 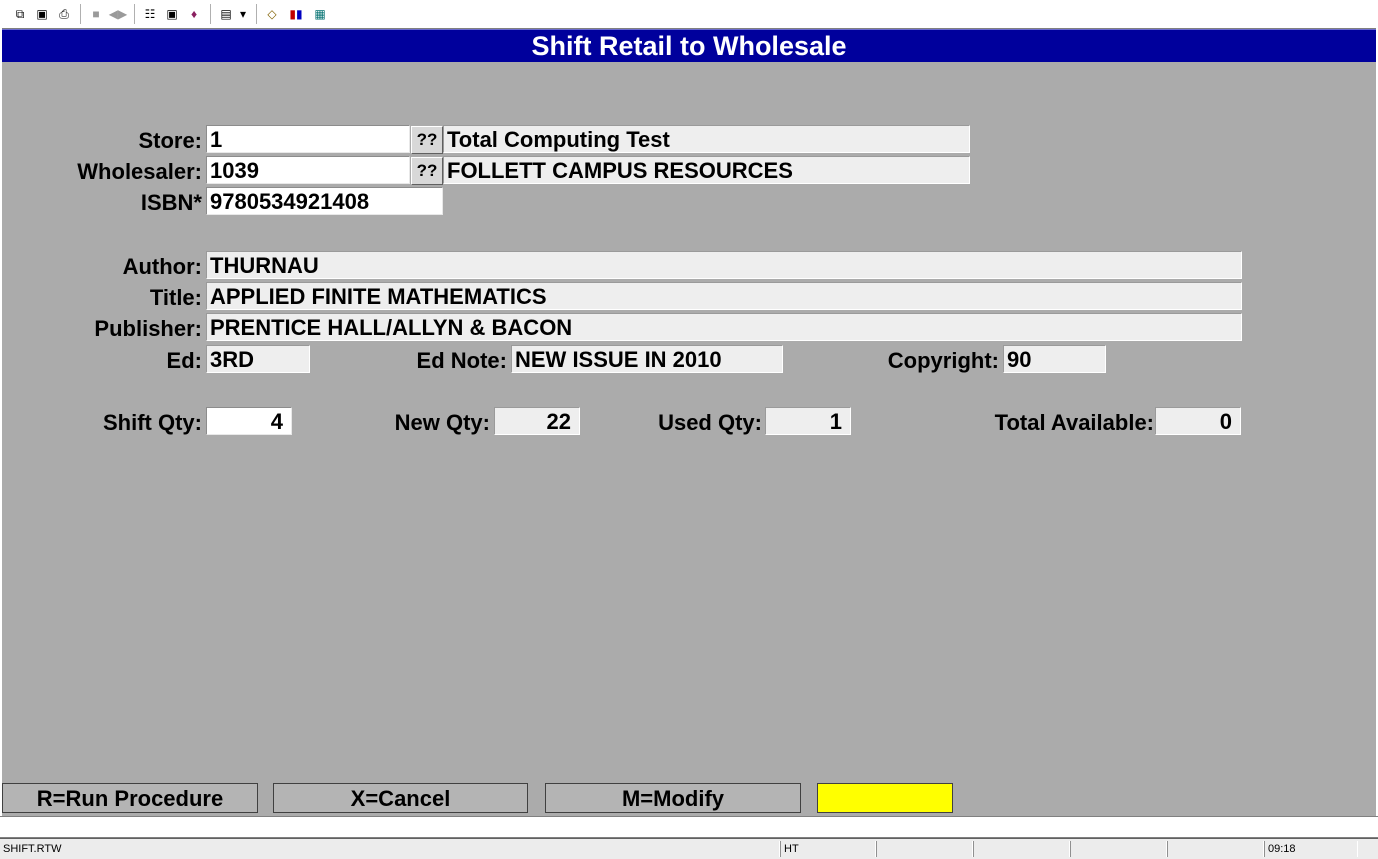 I want to click on print-icon: ⎙, so click(x=64, y=14).